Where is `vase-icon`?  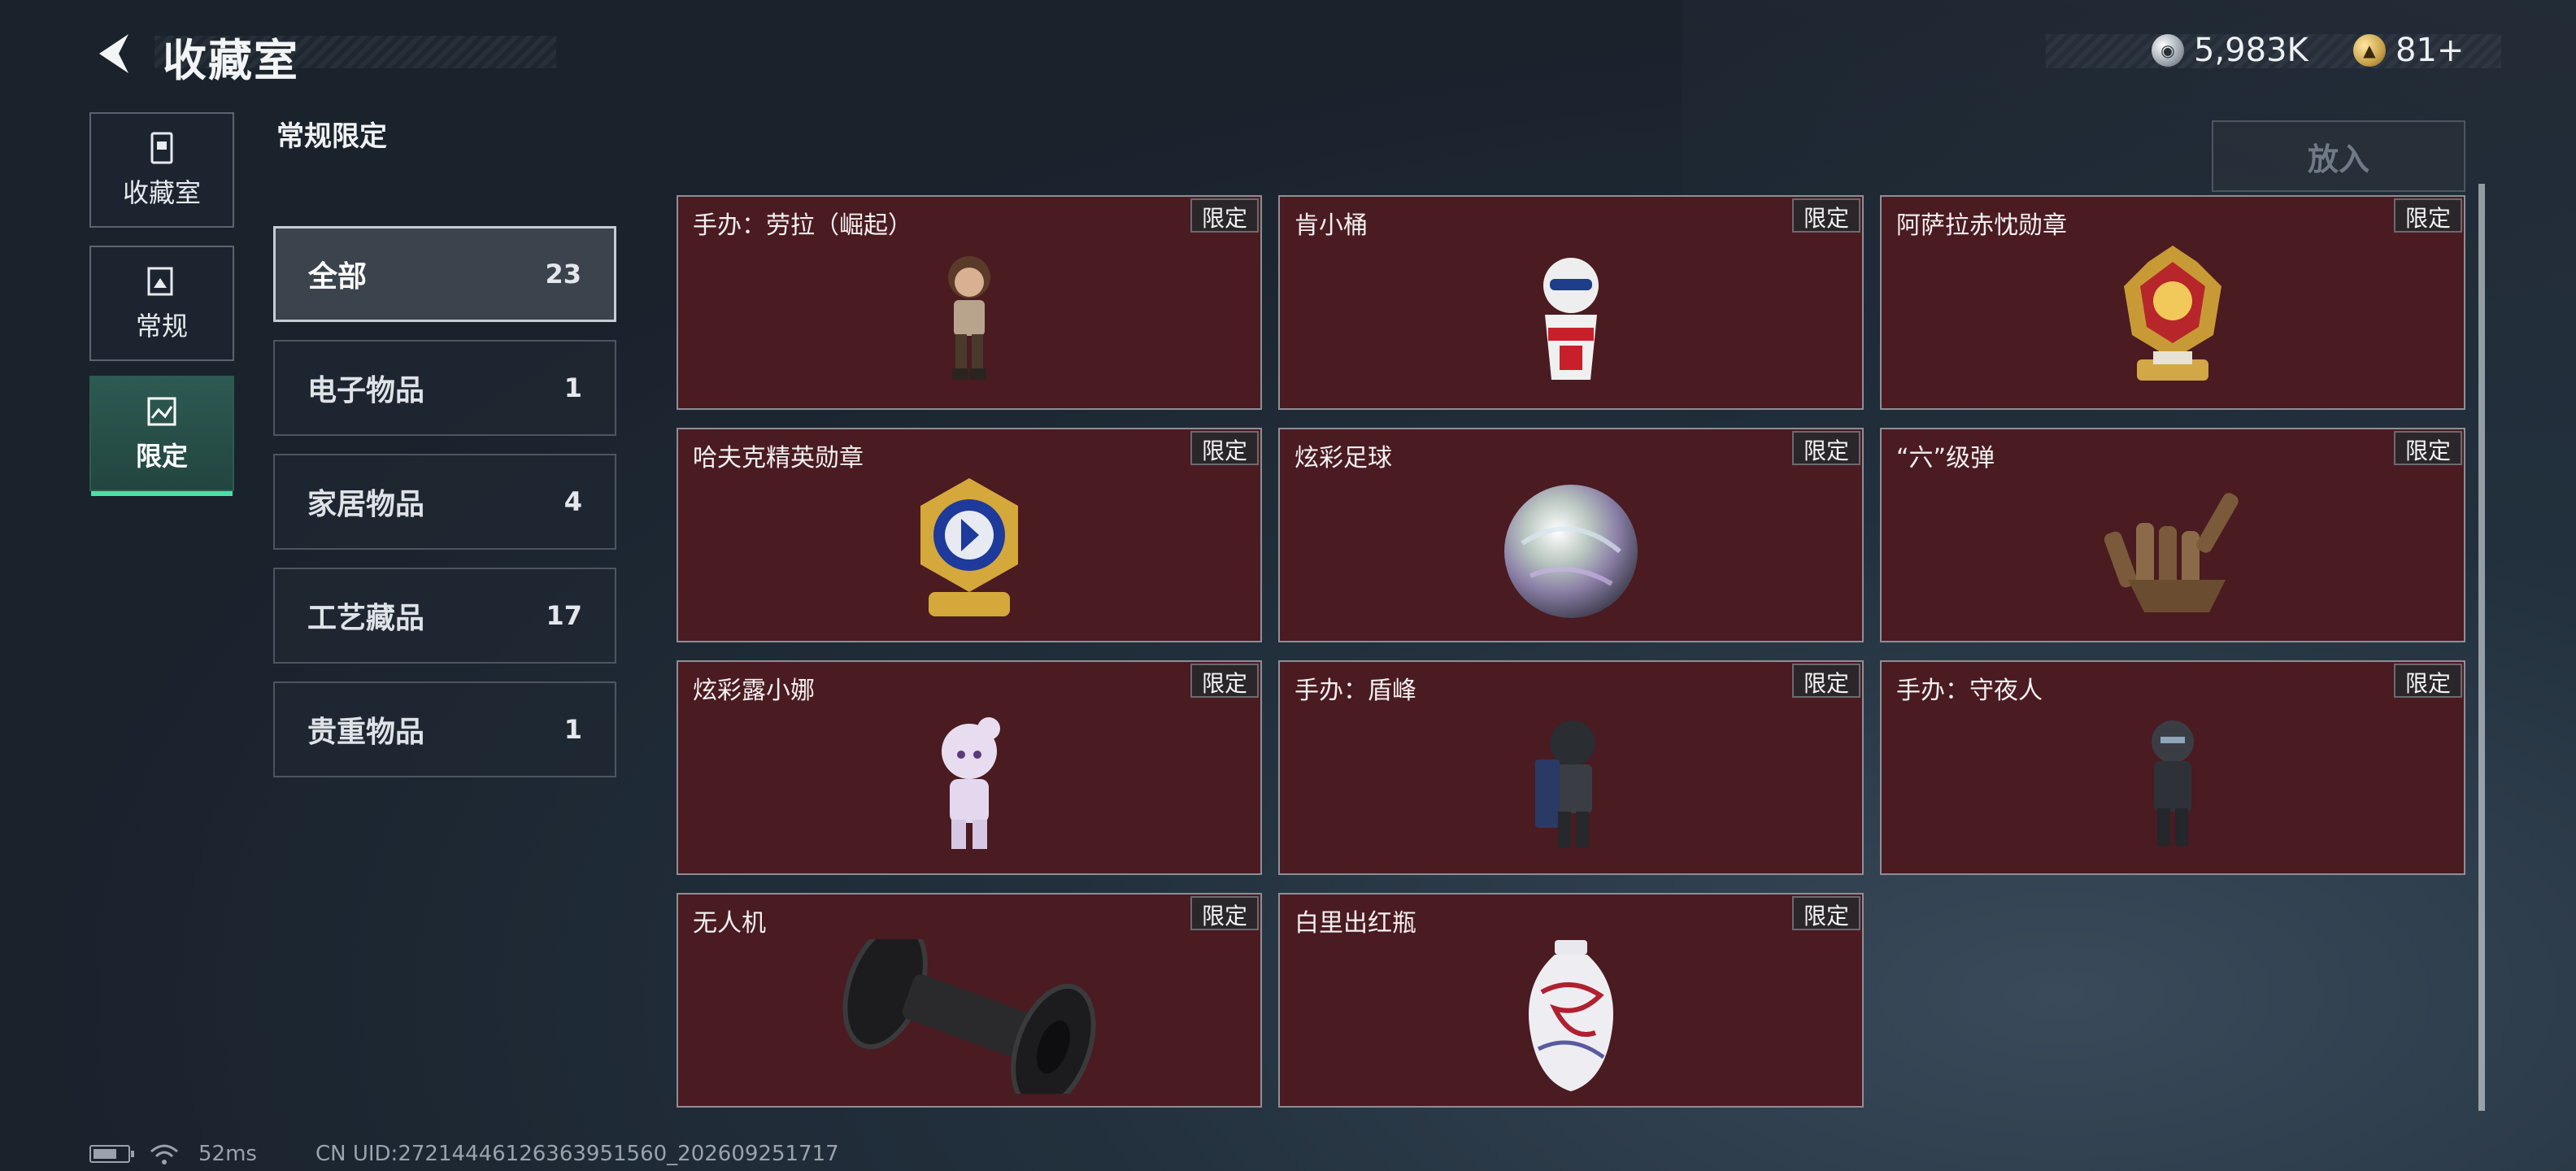
vase-icon is located at coordinates (1571, 1017).